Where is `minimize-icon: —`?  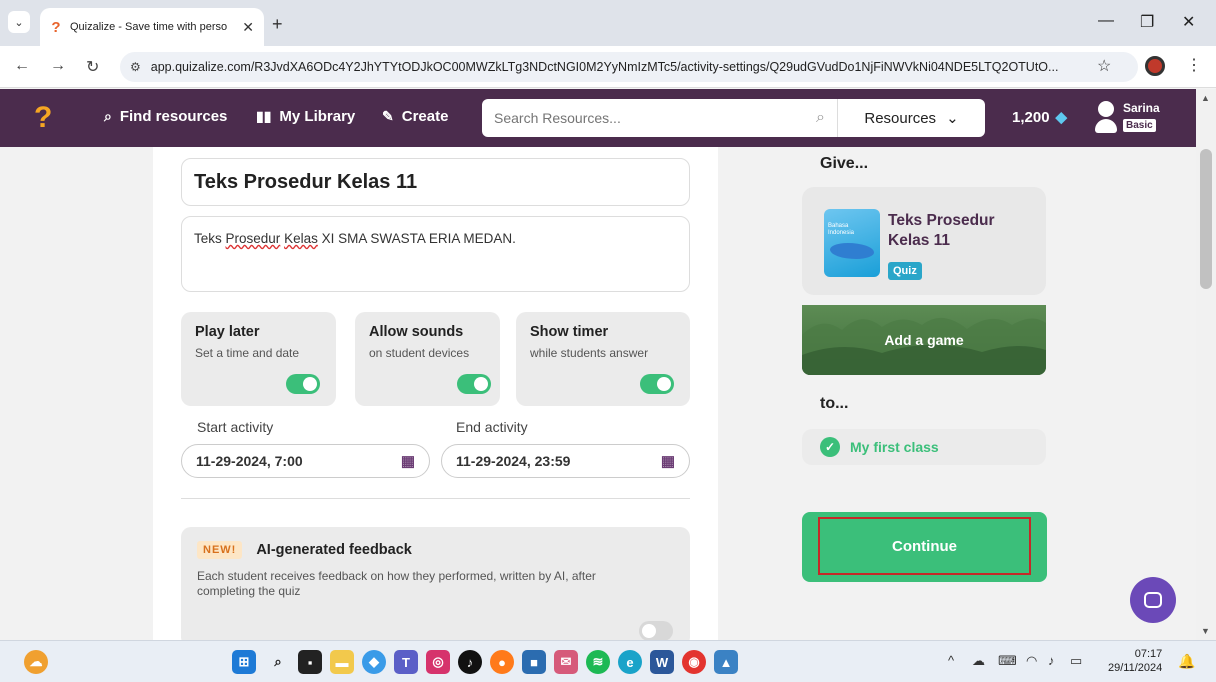 minimize-icon: — is located at coordinates (1106, 21).